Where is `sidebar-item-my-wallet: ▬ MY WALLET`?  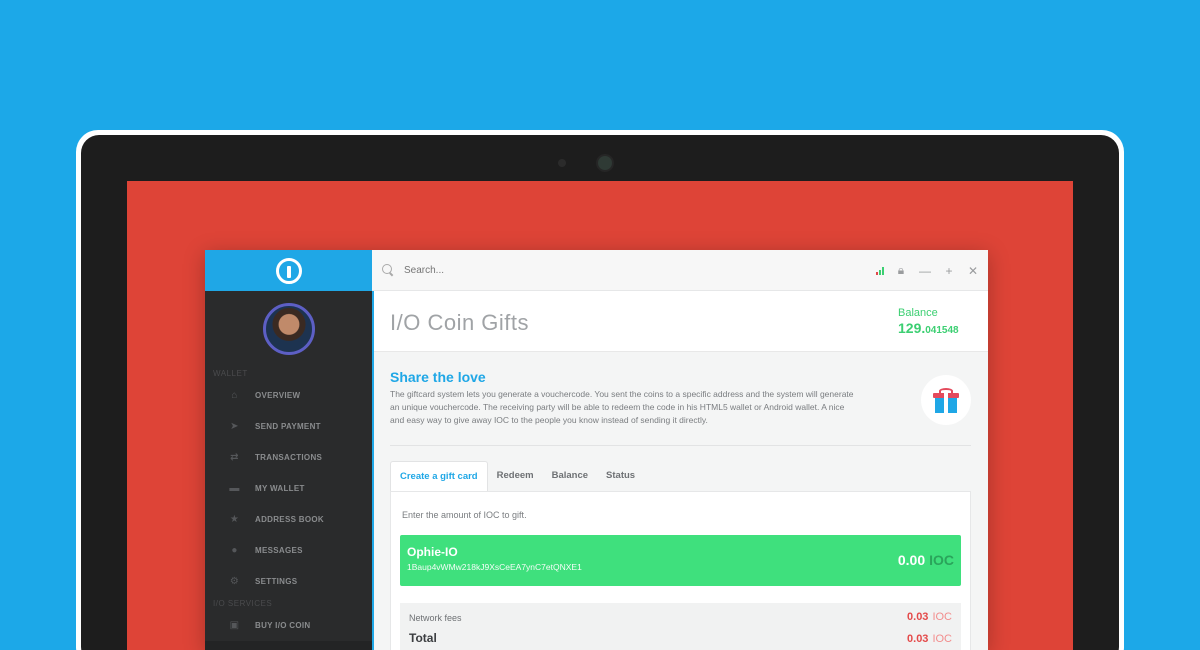
sidebar-item-my-wallet: ▬ MY WALLET is located at coordinates (288, 488).